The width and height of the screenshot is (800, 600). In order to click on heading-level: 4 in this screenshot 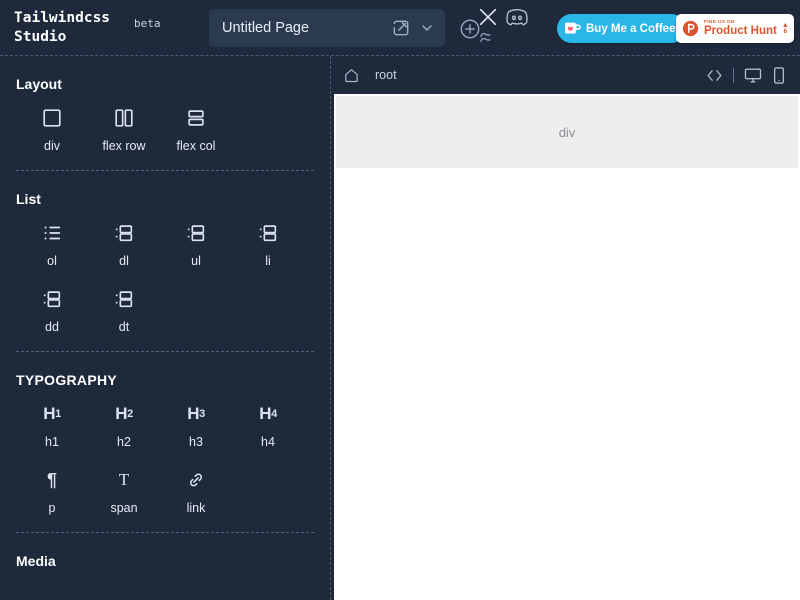, I will do `click(274, 414)`.